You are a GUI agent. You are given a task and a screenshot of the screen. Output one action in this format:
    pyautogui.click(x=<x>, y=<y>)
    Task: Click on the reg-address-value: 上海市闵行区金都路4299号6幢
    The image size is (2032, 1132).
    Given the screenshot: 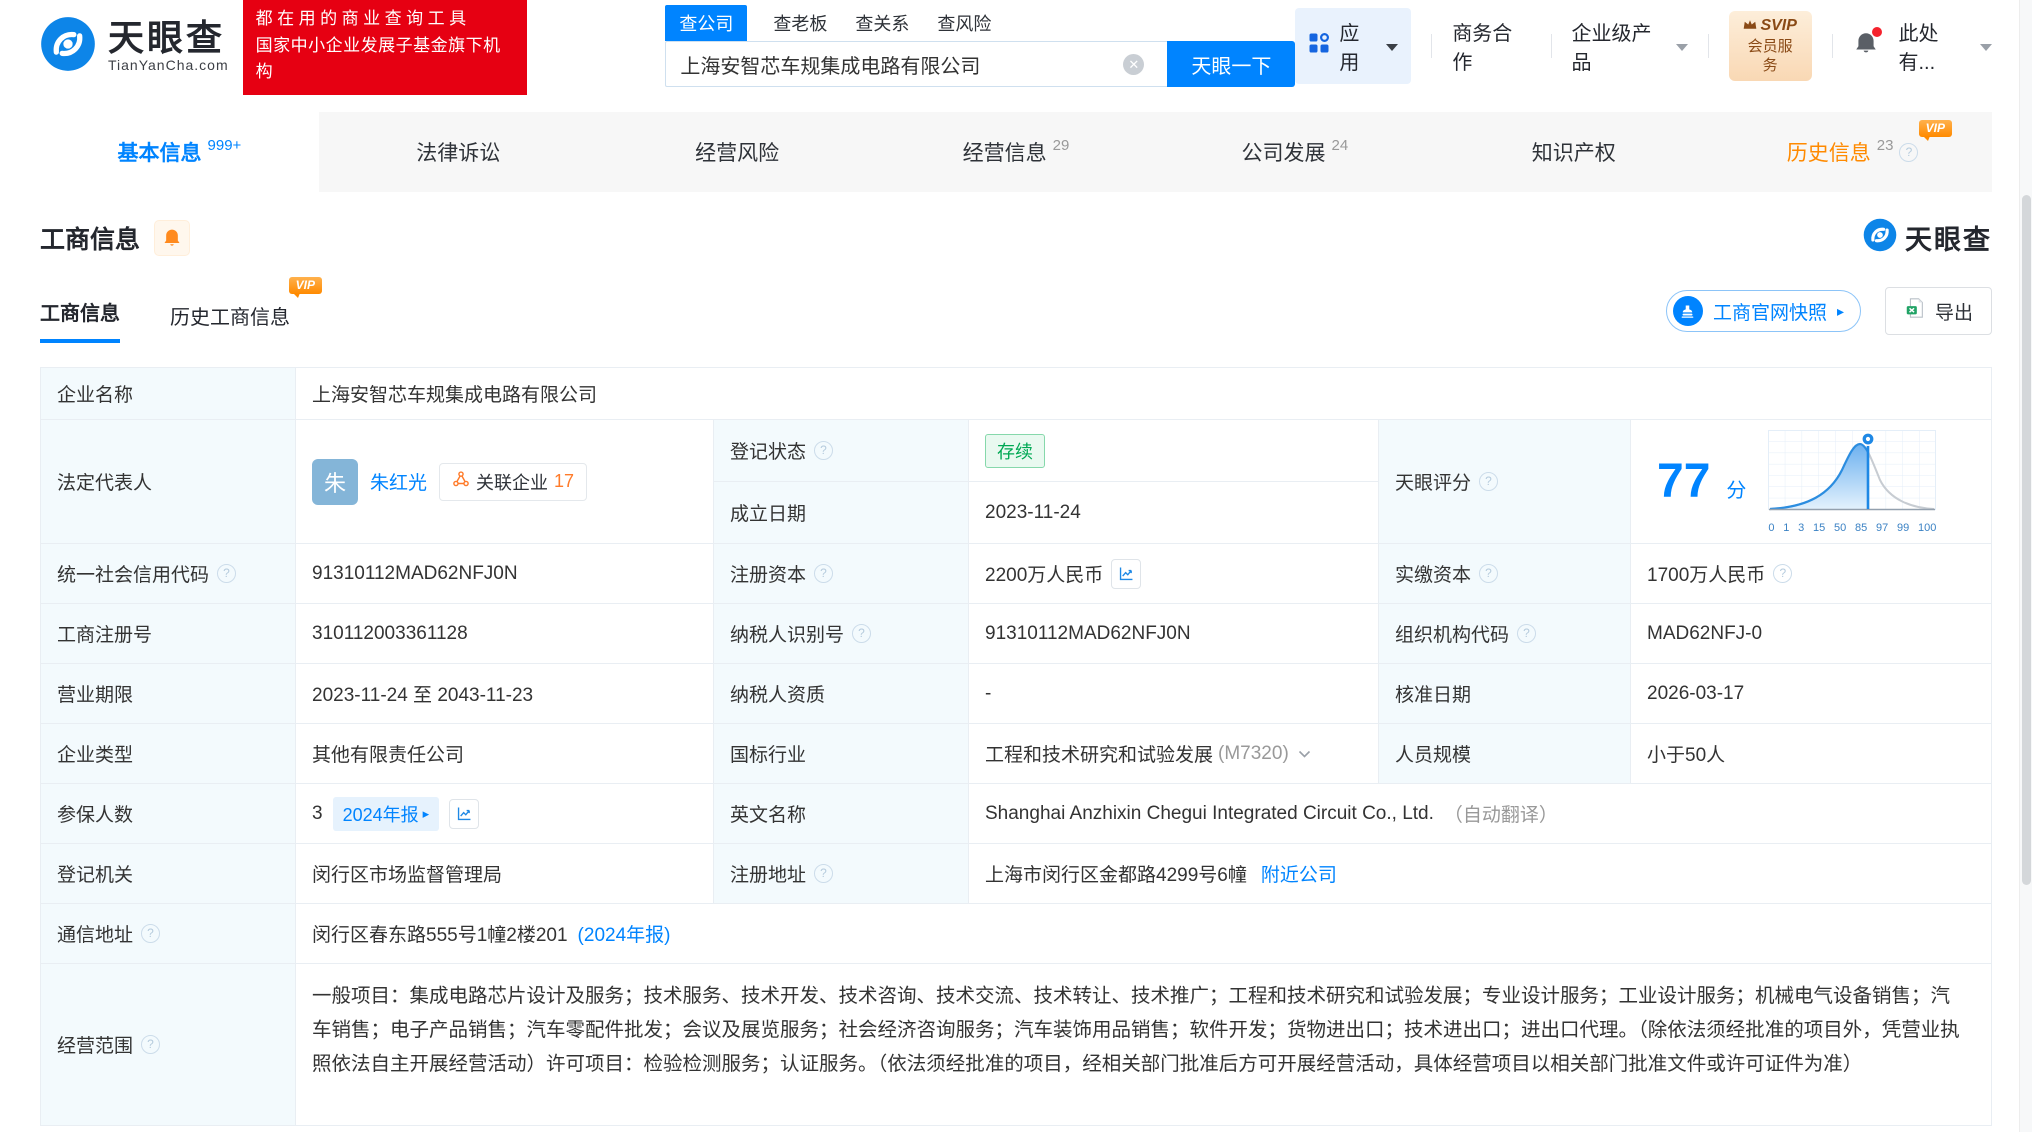 What is the action you would take?
    pyautogui.click(x=1116, y=875)
    